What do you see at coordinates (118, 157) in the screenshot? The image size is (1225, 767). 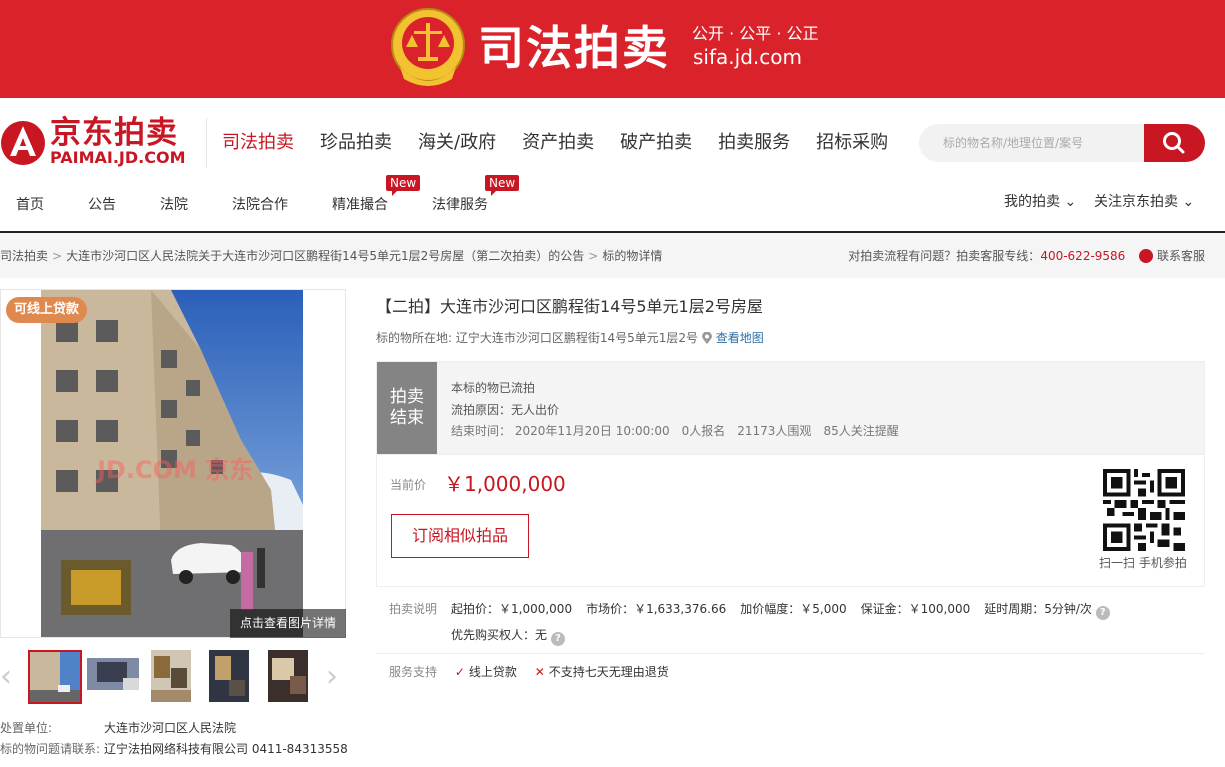 I see `logo-domain: PAIMAI.JD.COM` at bounding box center [118, 157].